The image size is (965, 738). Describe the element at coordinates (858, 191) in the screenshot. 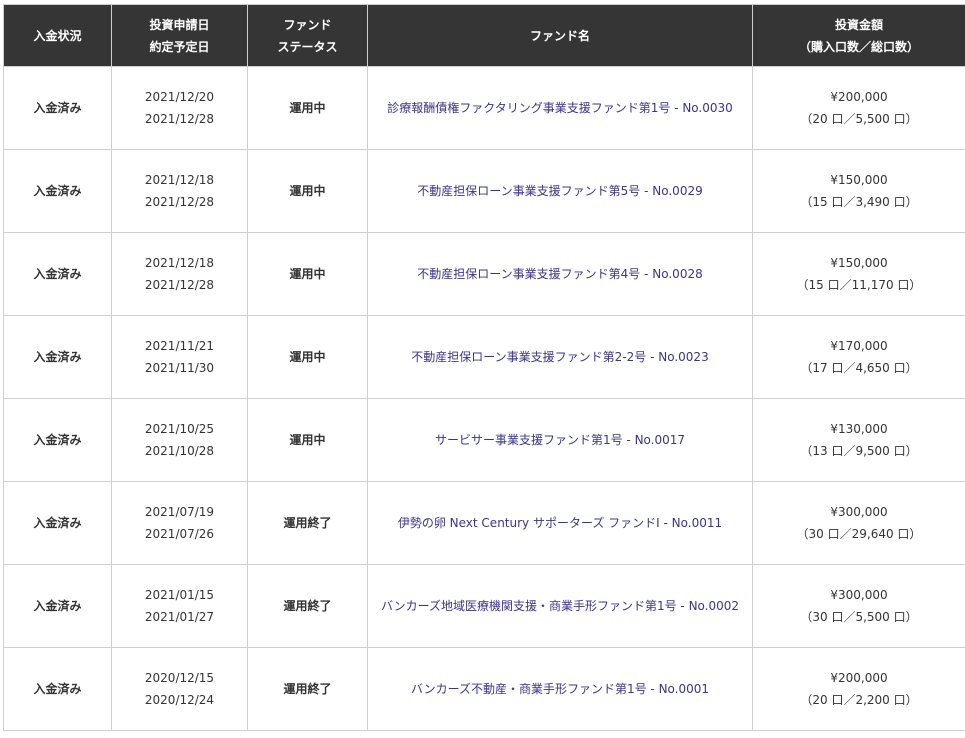

I see `amount-cell: ¥150,000 （15 口／3,490 口）` at that location.